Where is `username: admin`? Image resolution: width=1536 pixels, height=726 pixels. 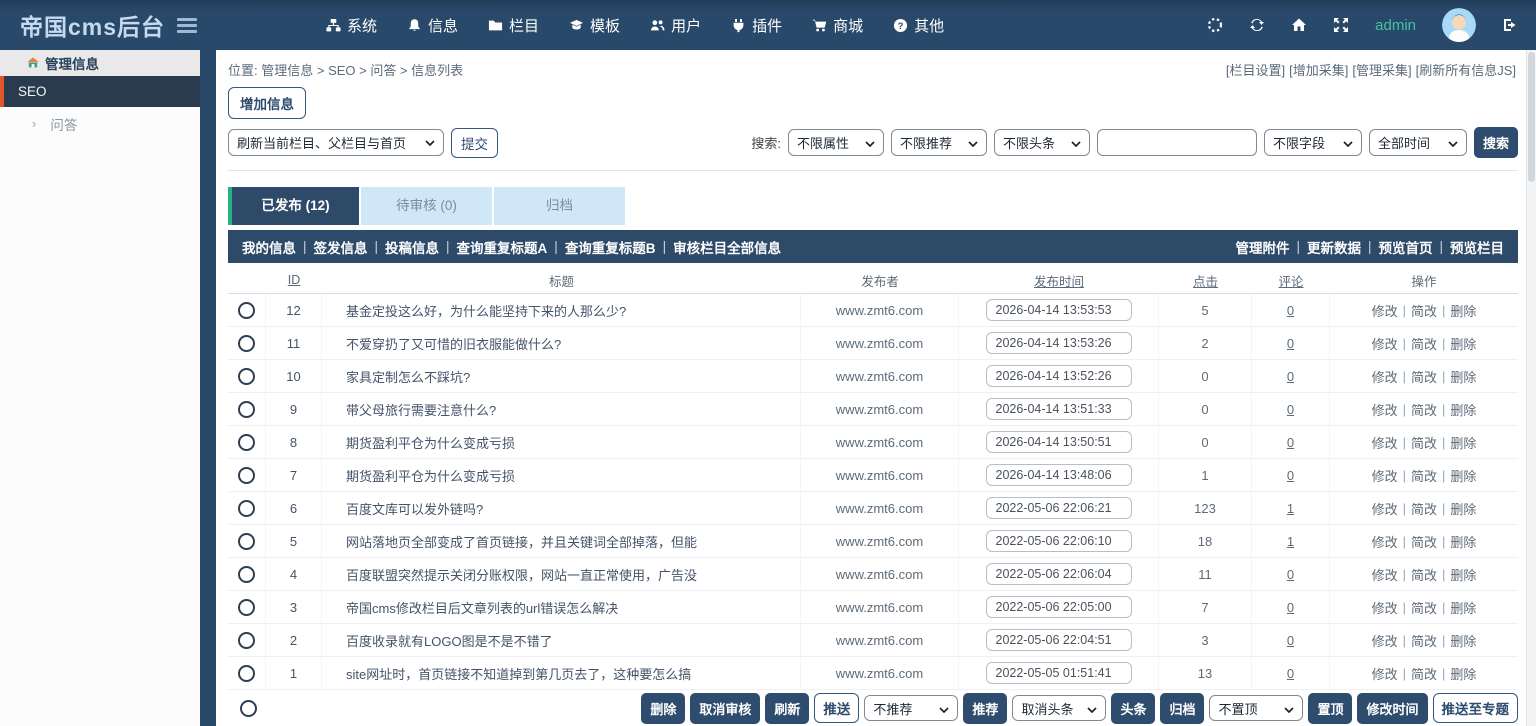
username: admin is located at coordinates (1395, 25).